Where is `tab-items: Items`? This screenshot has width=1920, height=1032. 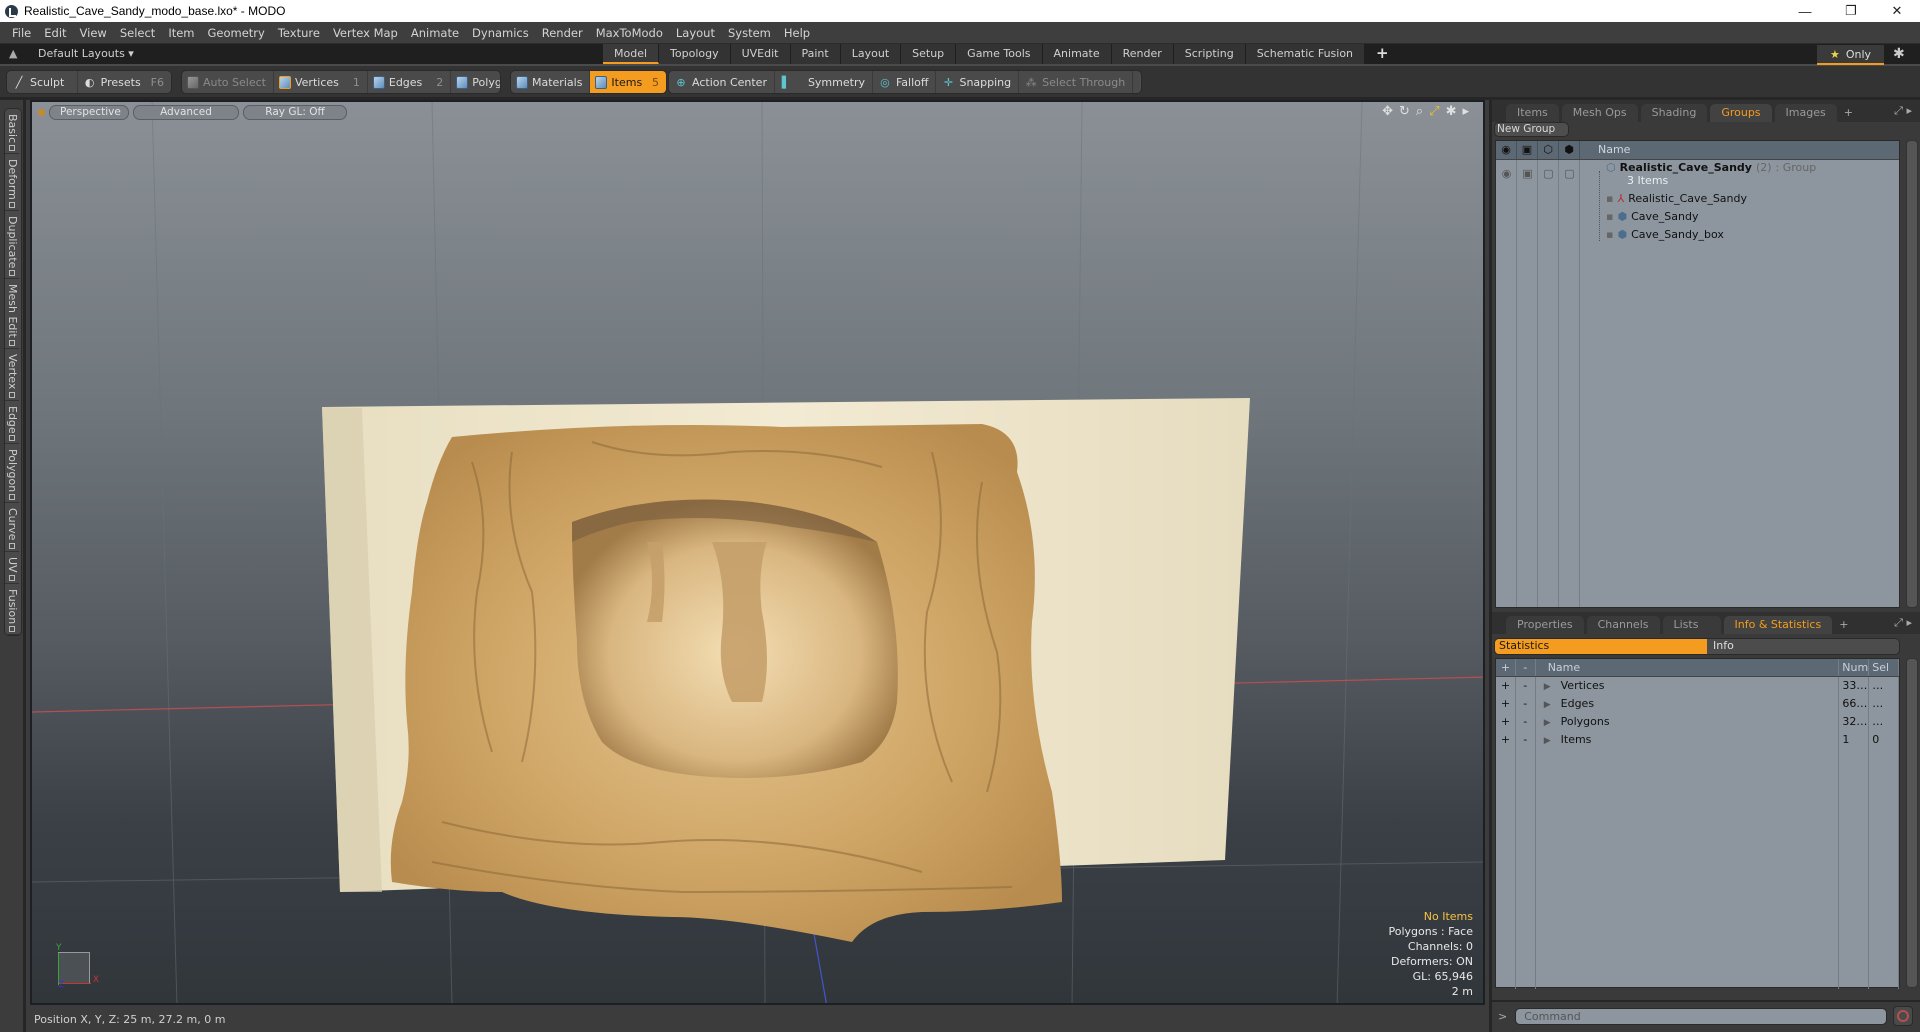 tab-items: Items is located at coordinates (1532, 113).